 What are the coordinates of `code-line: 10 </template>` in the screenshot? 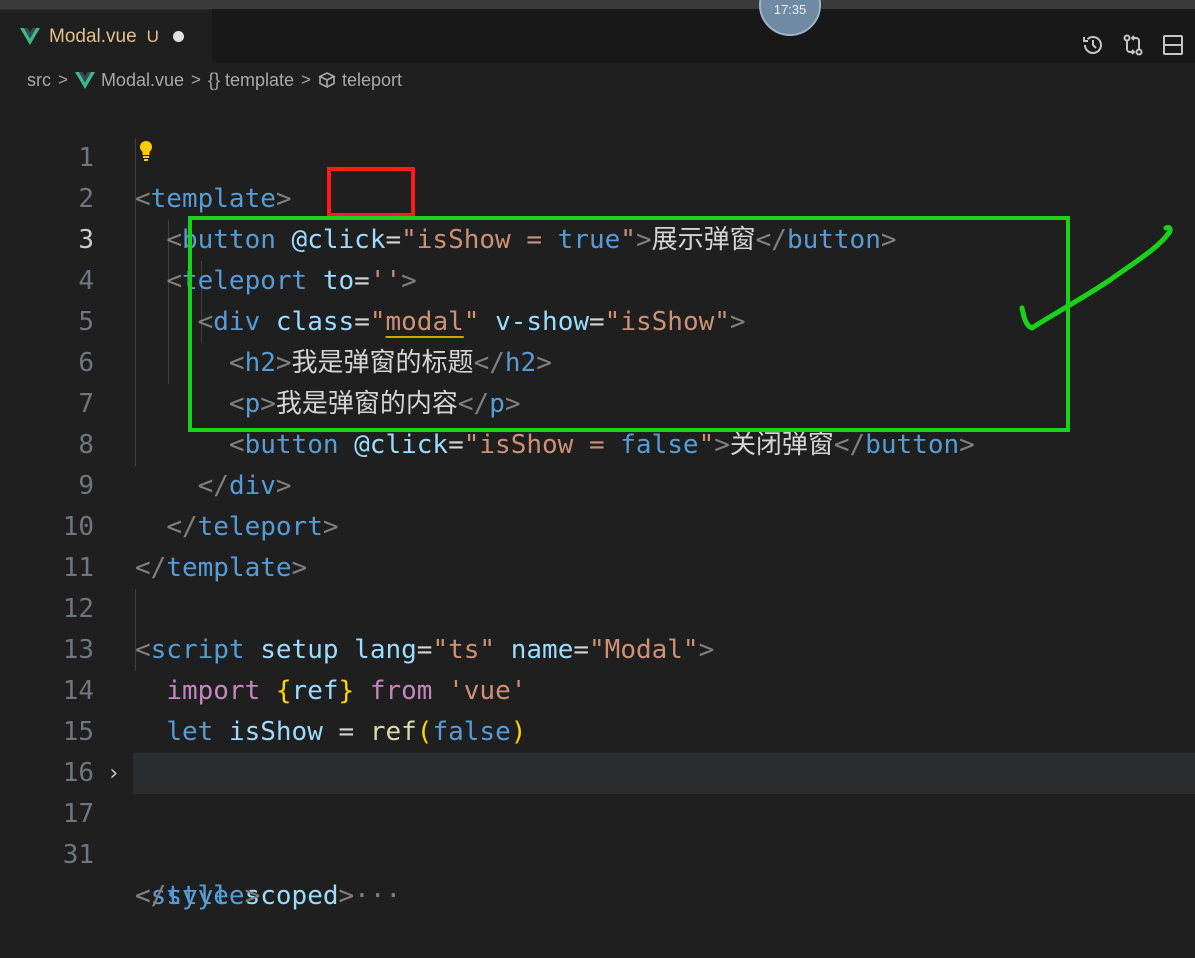 It's located at (597, 524).